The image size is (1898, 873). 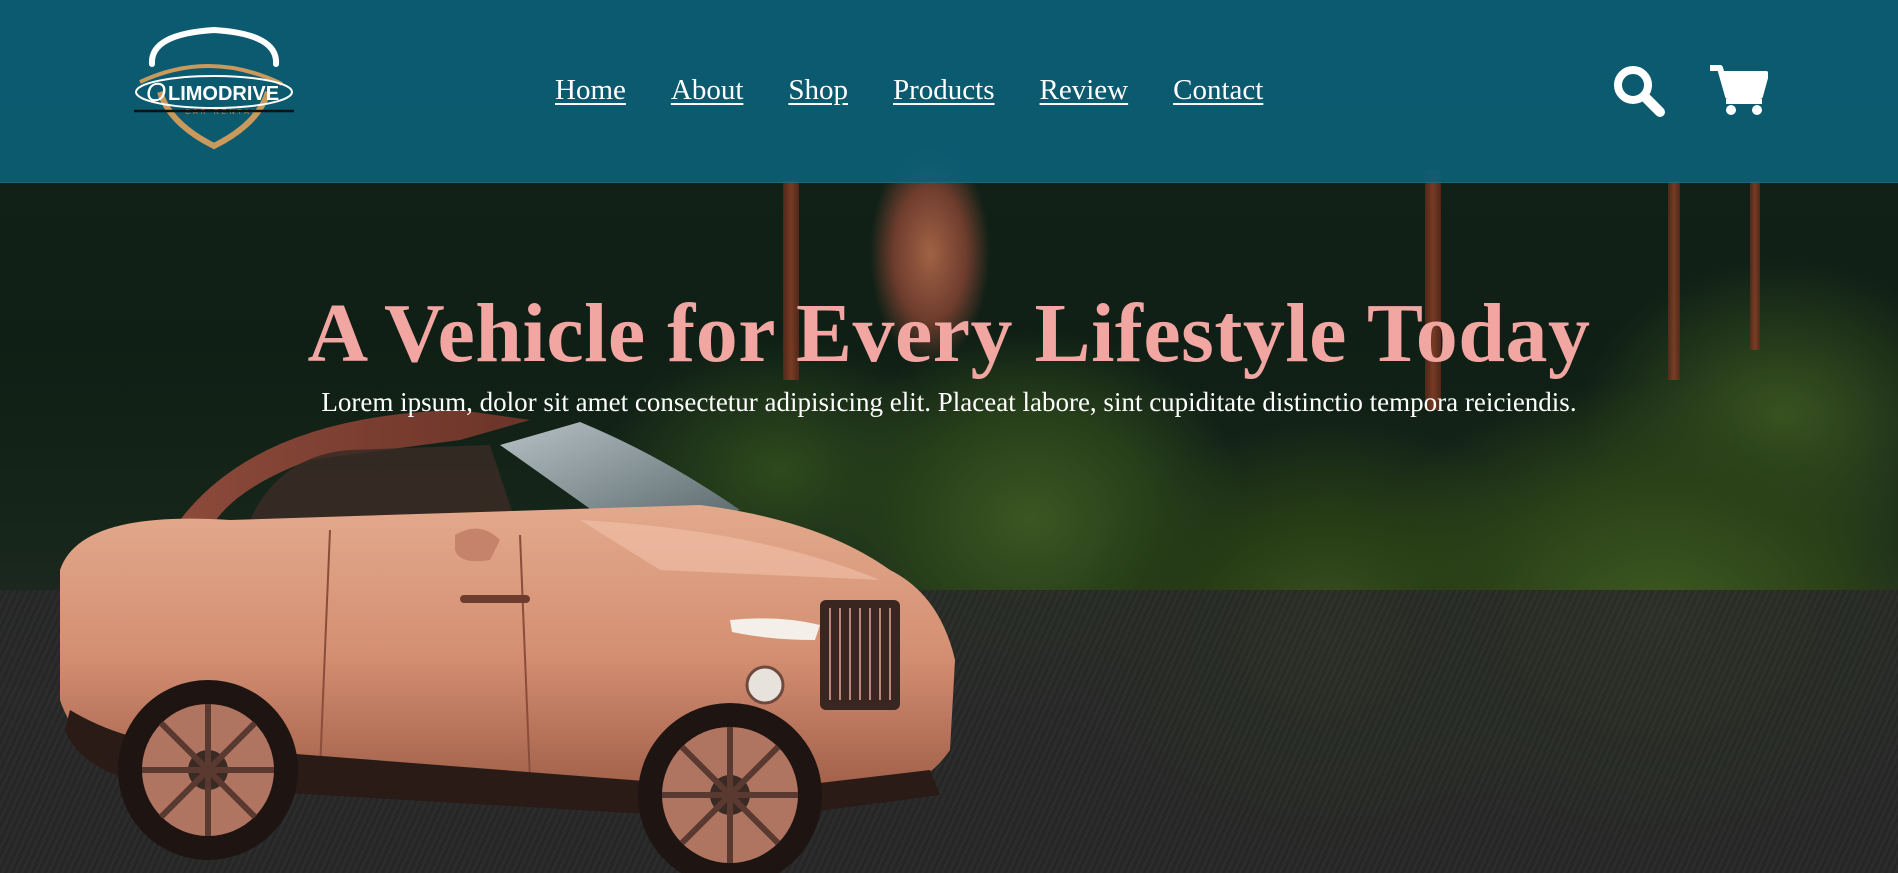 What do you see at coordinates (223, 94) in the screenshot?
I see `svg-text: LIMODRIVE` at bounding box center [223, 94].